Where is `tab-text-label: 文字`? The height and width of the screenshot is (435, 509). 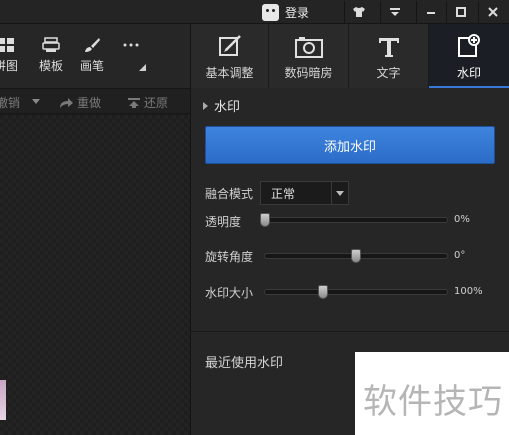
tab-text-label: 文字 is located at coordinates (388, 73).